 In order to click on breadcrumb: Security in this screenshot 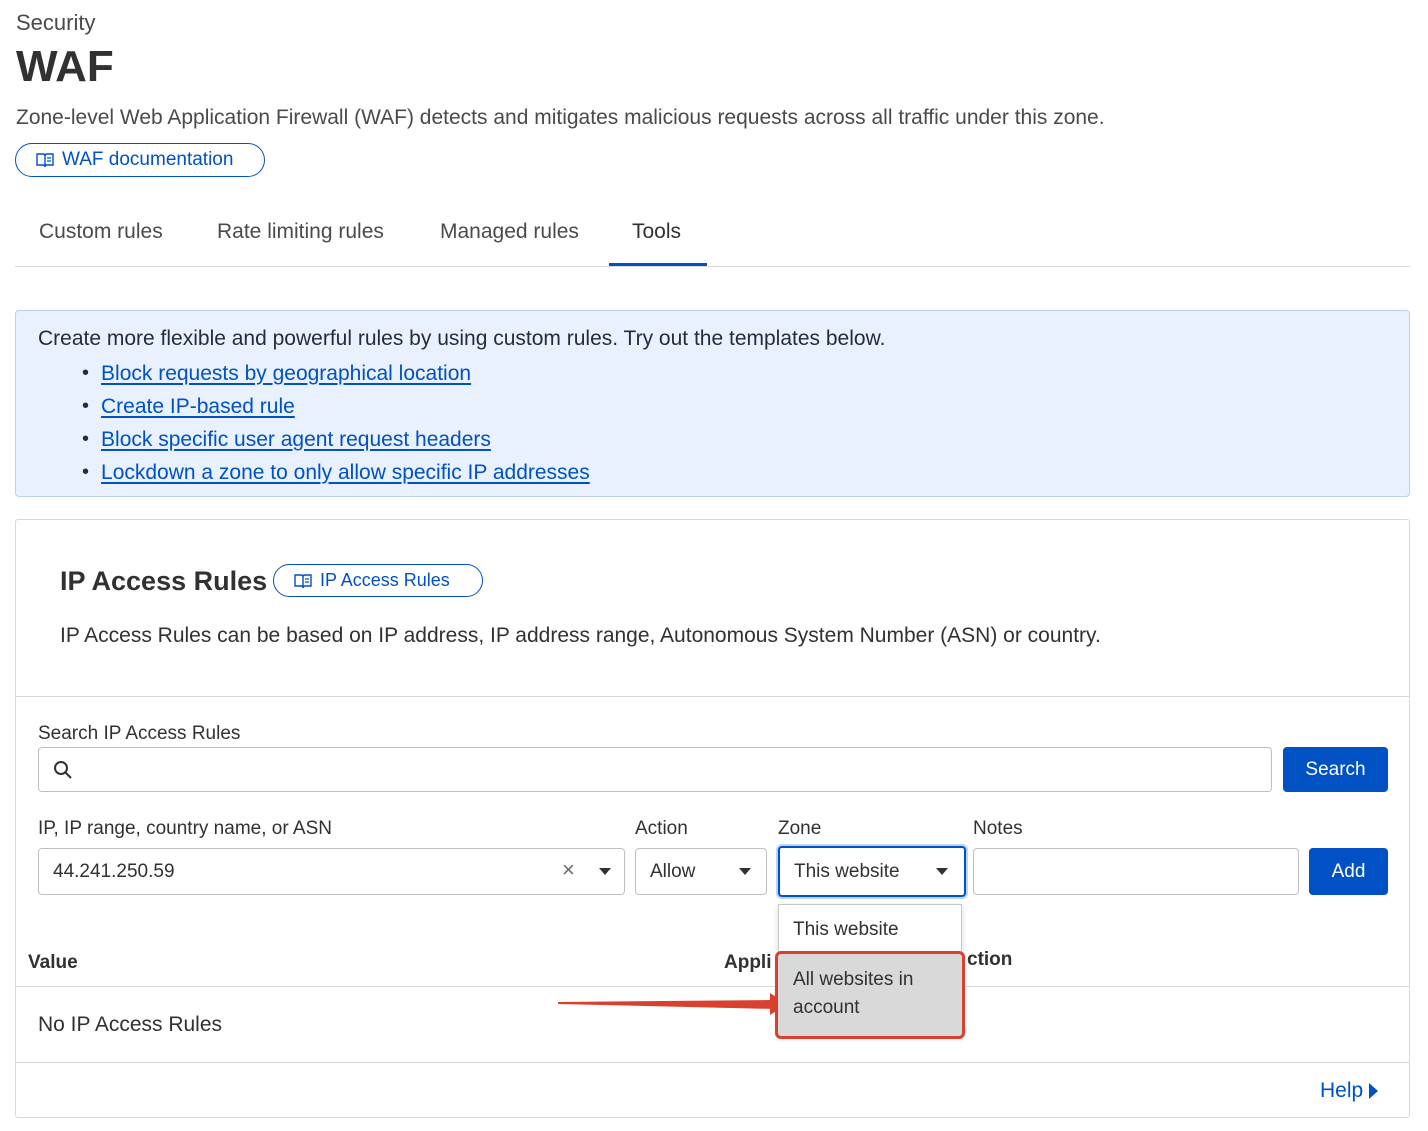, I will do `click(56, 22)`.